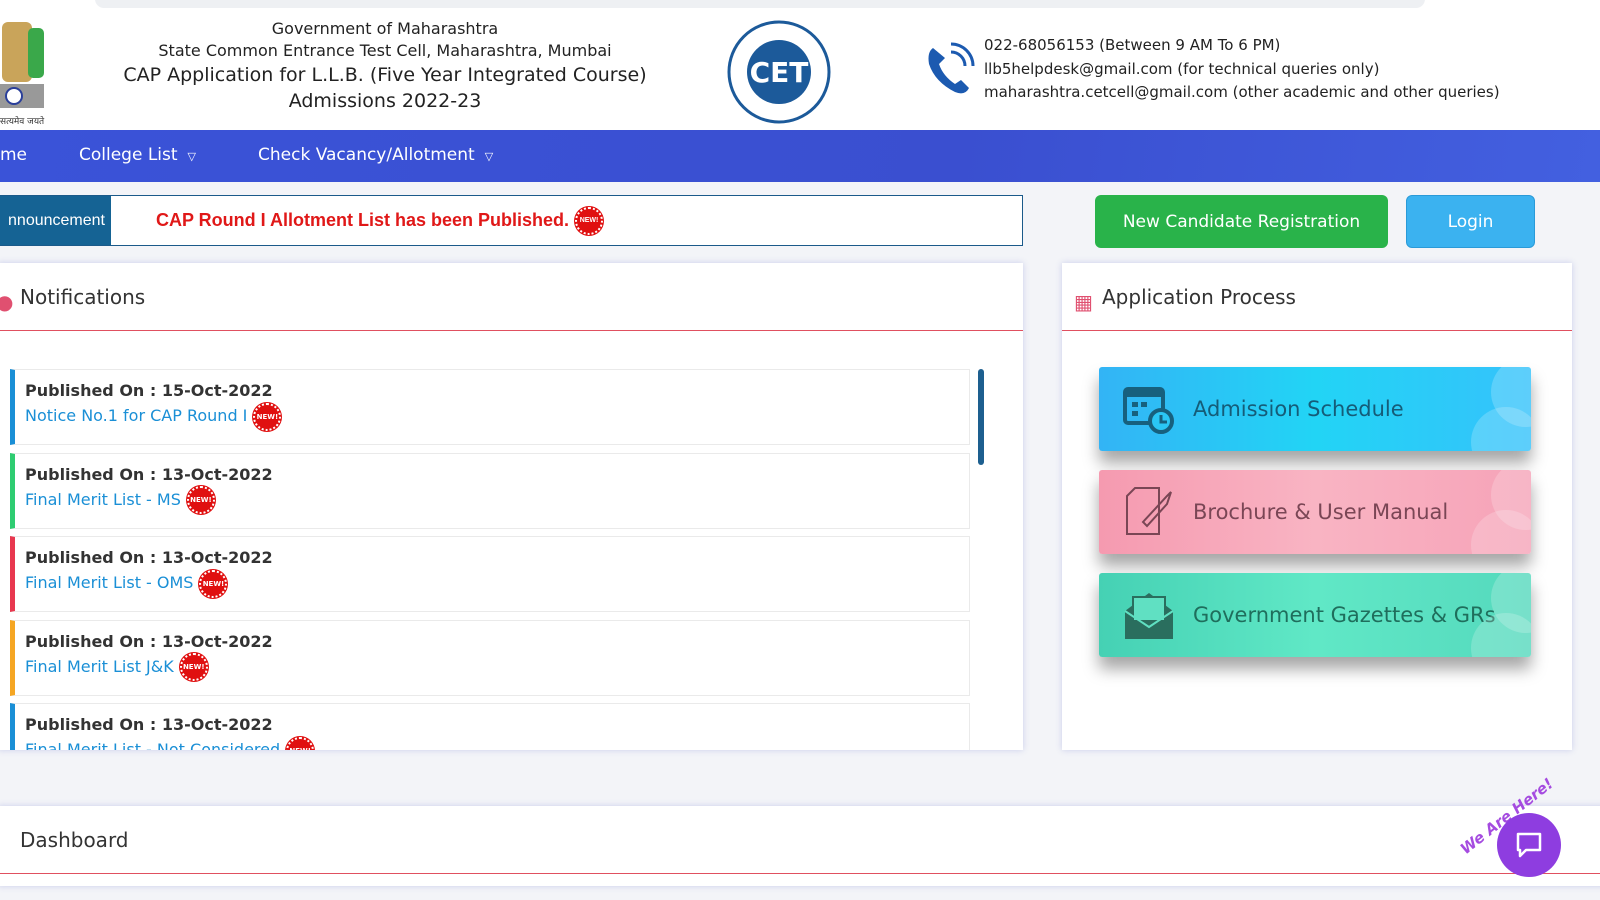 The width and height of the screenshot is (1600, 900). What do you see at coordinates (1199, 296) in the screenshot?
I see `panel-title: Application Process` at bounding box center [1199, 296].